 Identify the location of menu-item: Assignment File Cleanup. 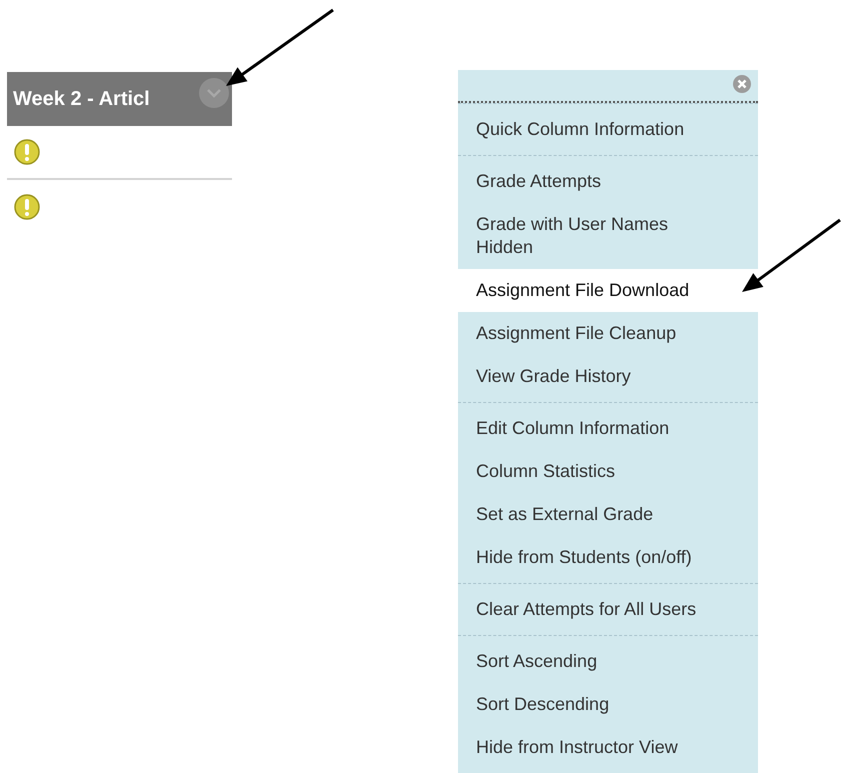
(608, 333).